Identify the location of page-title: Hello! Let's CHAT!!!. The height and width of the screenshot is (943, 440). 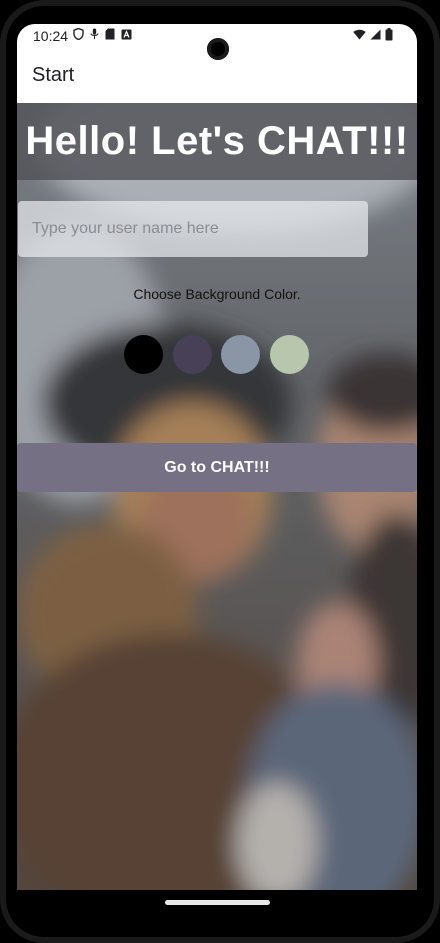
(217, 141).